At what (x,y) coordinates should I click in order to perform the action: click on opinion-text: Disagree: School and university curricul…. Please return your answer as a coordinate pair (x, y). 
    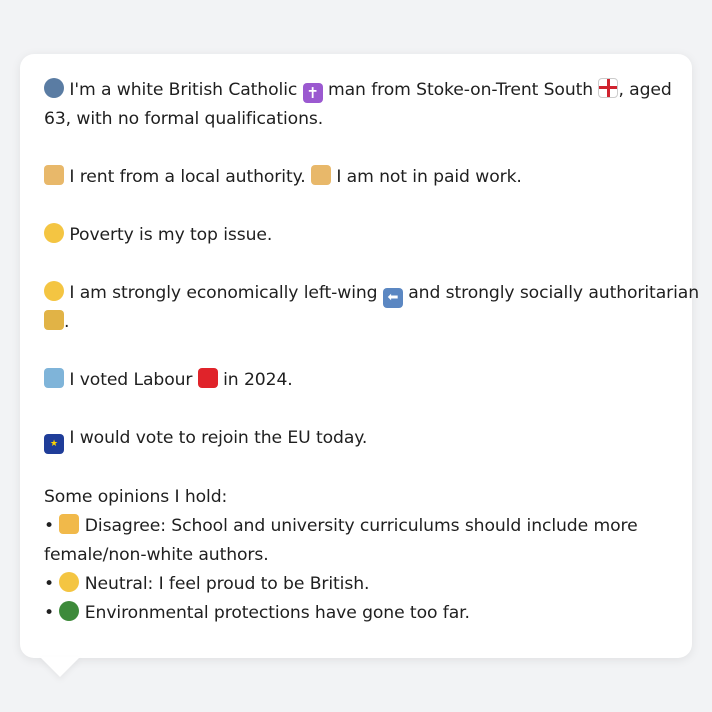
    Looking at the image, I should click on (361, 526).